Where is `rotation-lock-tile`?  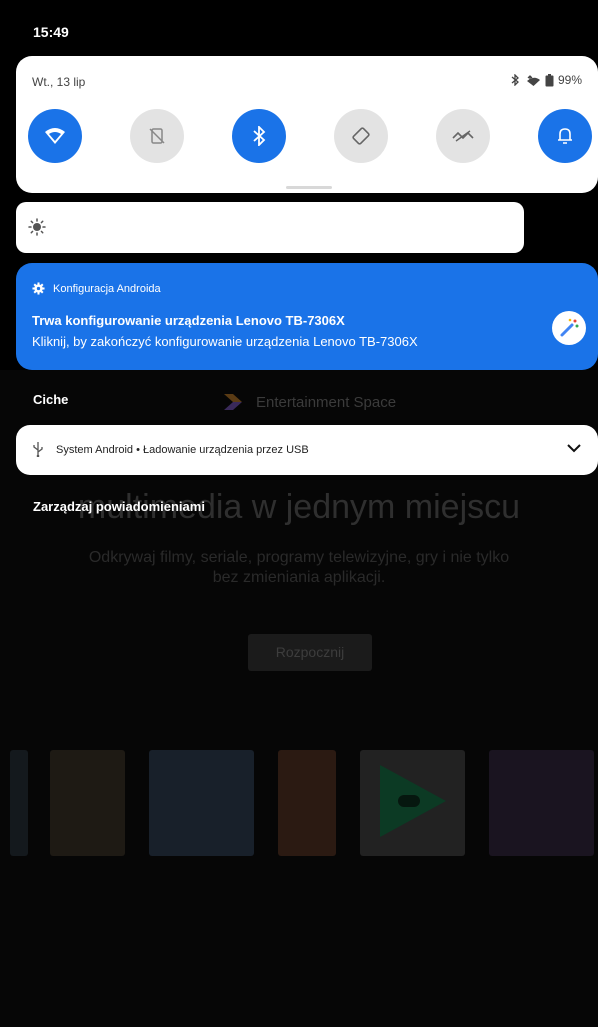
rotation-lock-tile is located at coordinates (157, 136).